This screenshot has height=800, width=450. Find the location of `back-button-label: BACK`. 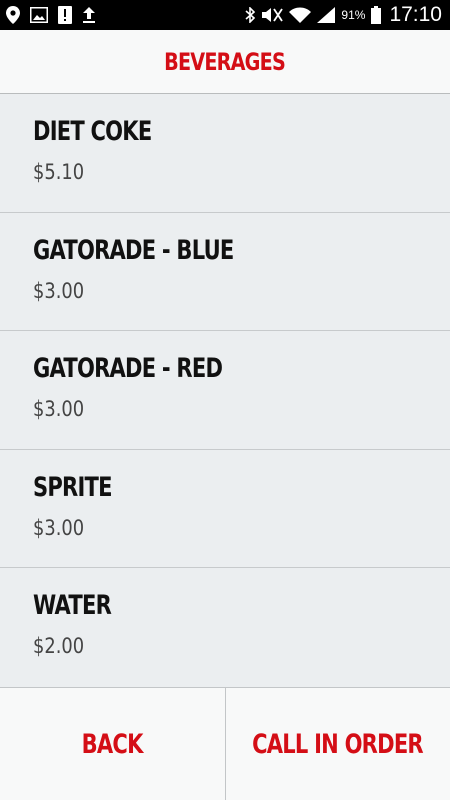

back-button-label: BACK is located at coordinates (112, 744).